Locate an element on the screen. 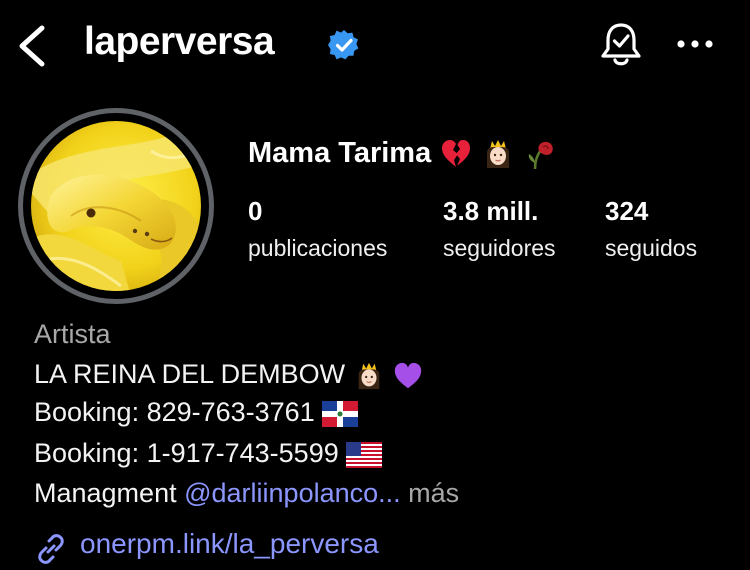  purple-heart-icon is located at coordinates (408, 375).